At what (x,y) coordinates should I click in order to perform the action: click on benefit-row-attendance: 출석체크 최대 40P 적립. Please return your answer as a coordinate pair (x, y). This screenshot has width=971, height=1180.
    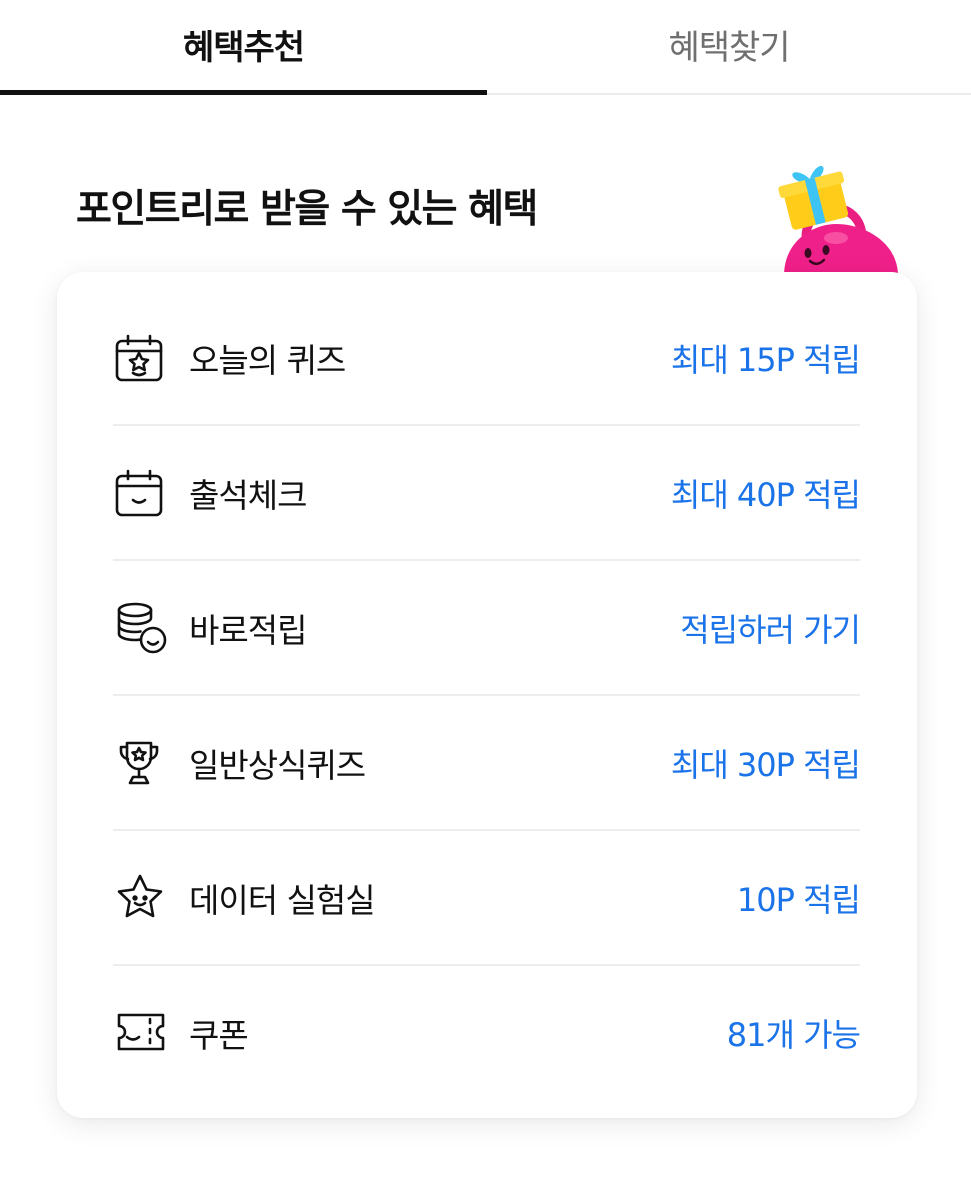
    Looking at the image, I should click on (487, 492).